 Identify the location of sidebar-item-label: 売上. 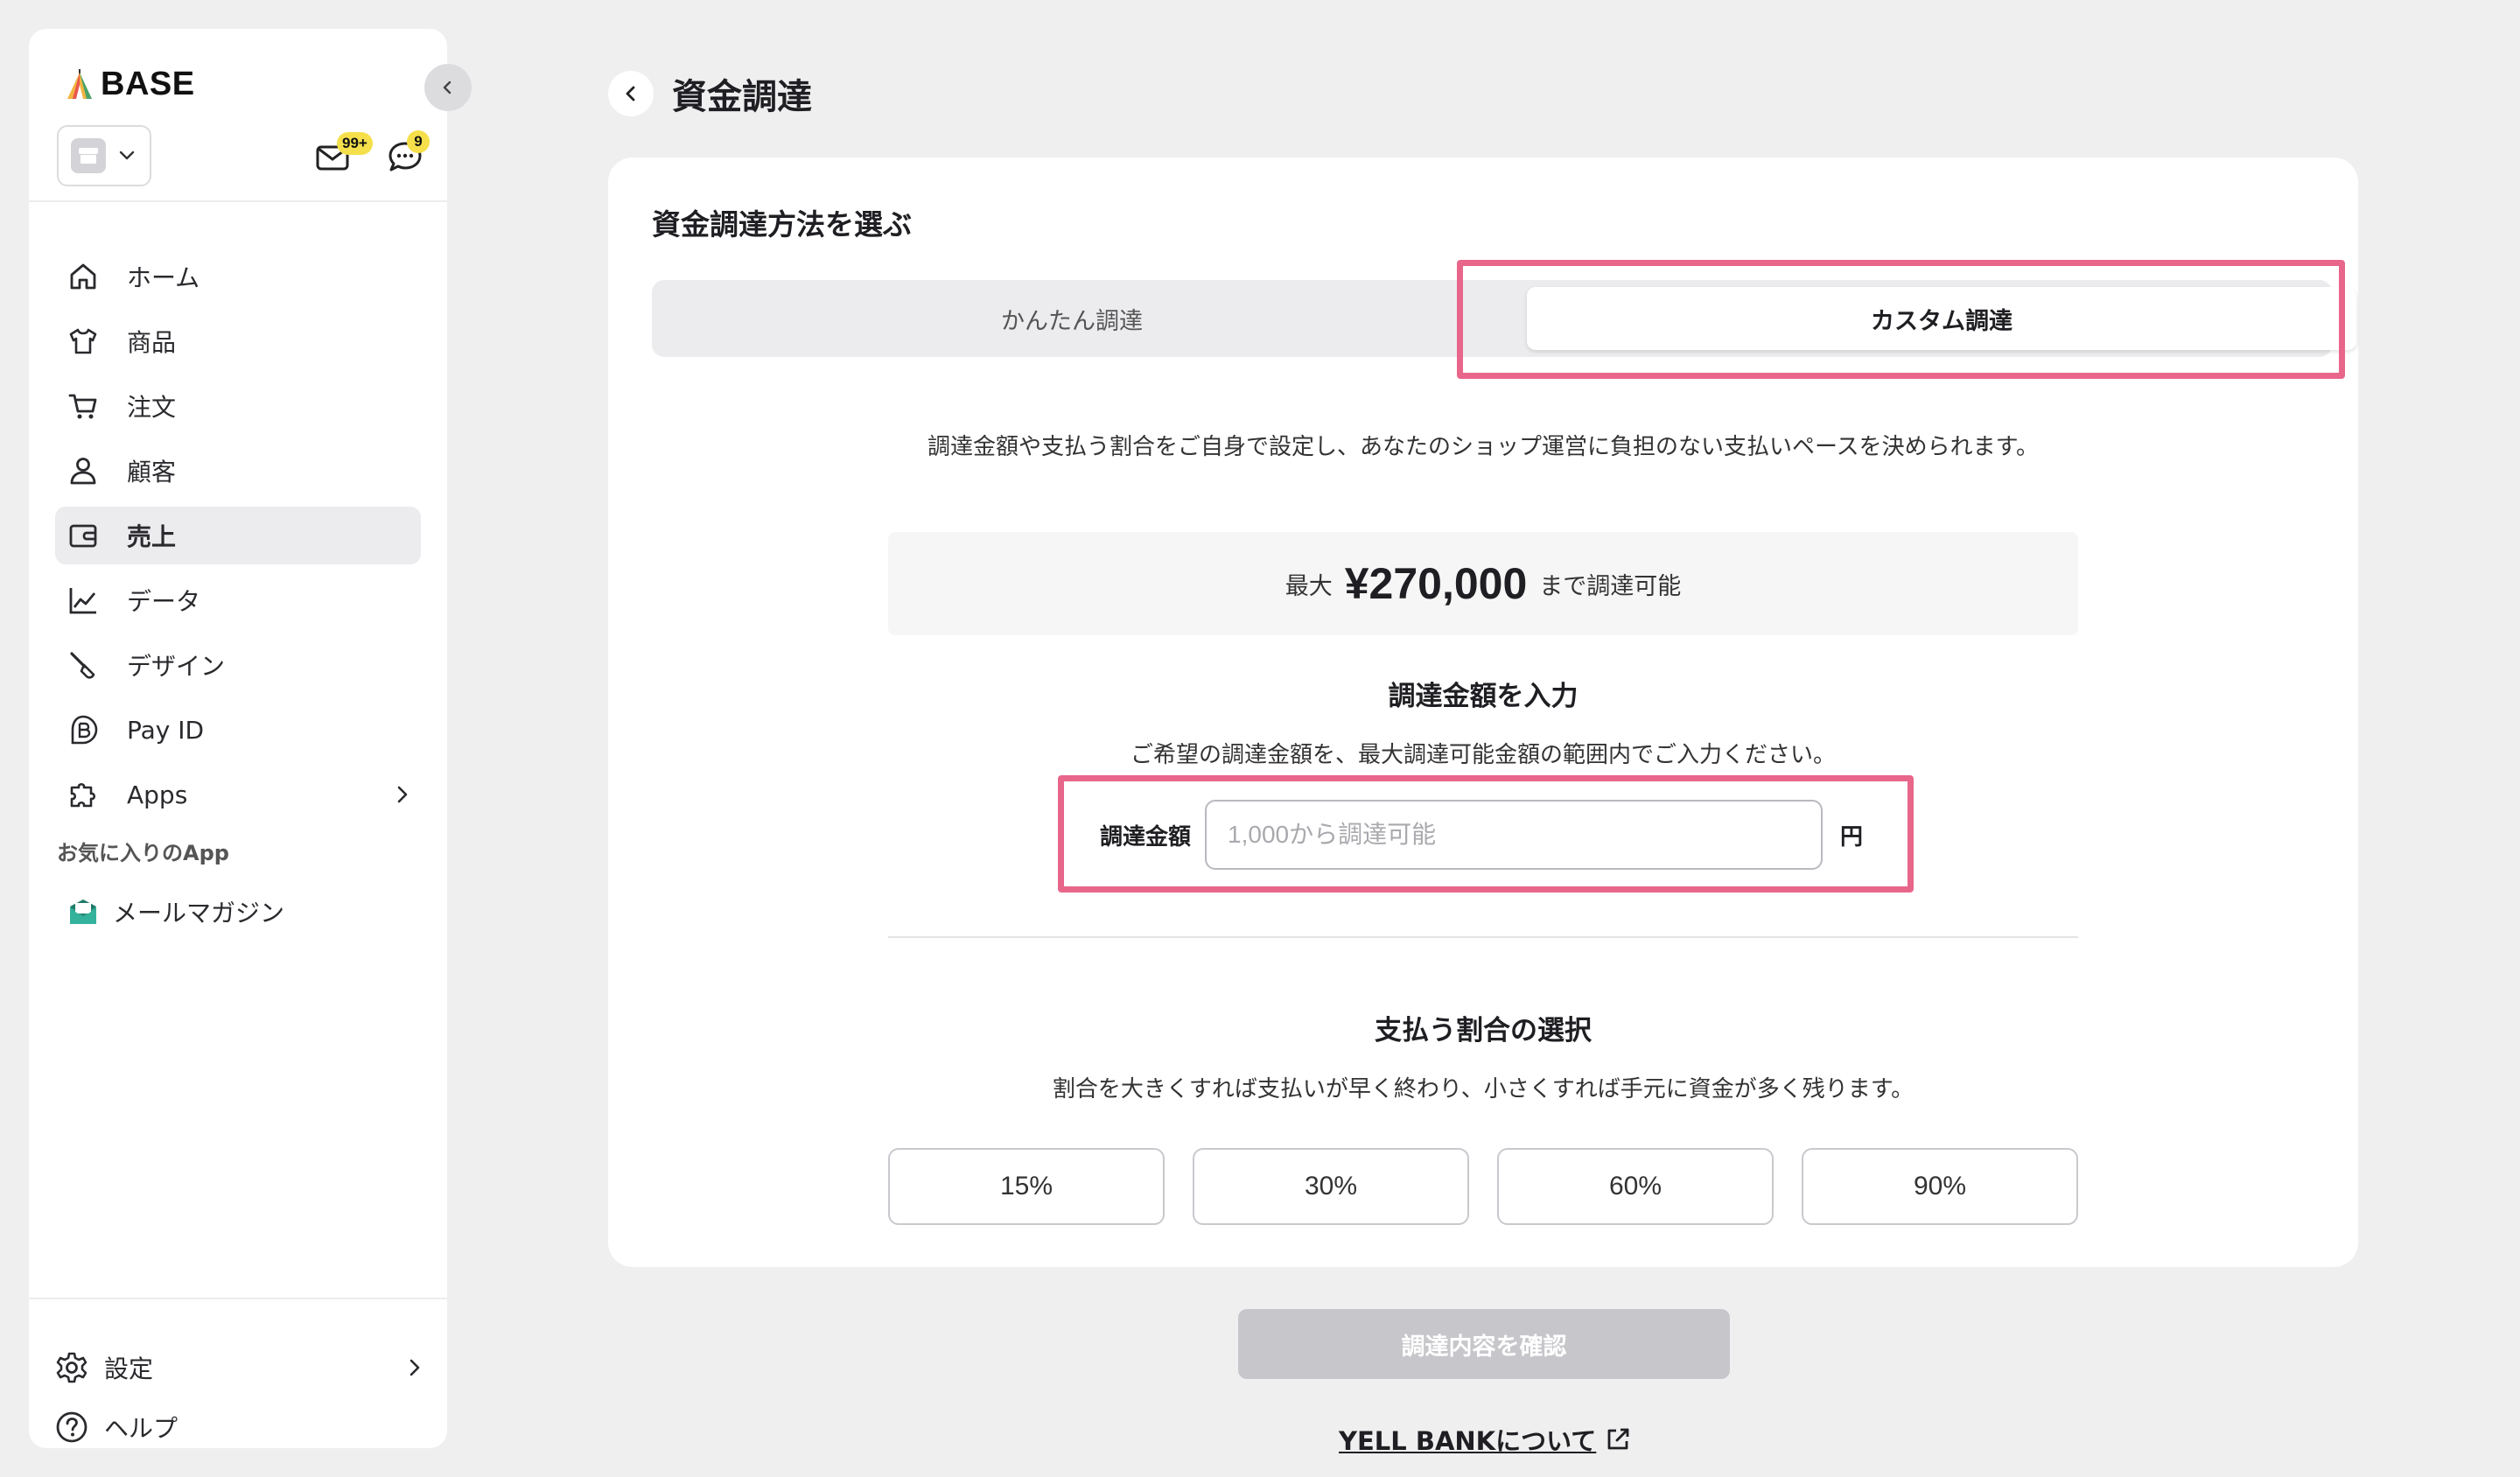
(152, 536).